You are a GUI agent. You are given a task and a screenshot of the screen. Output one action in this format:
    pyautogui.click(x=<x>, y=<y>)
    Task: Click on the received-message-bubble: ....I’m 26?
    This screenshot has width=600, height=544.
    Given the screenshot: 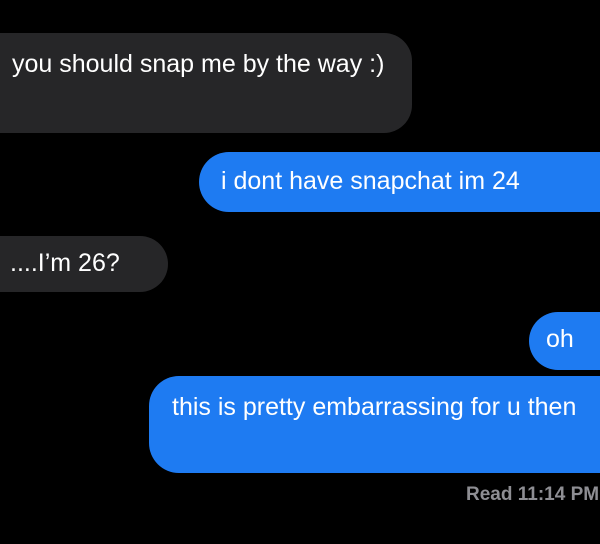 What is the action you would take?
    pyautogui.click(x=84, y=264)
    